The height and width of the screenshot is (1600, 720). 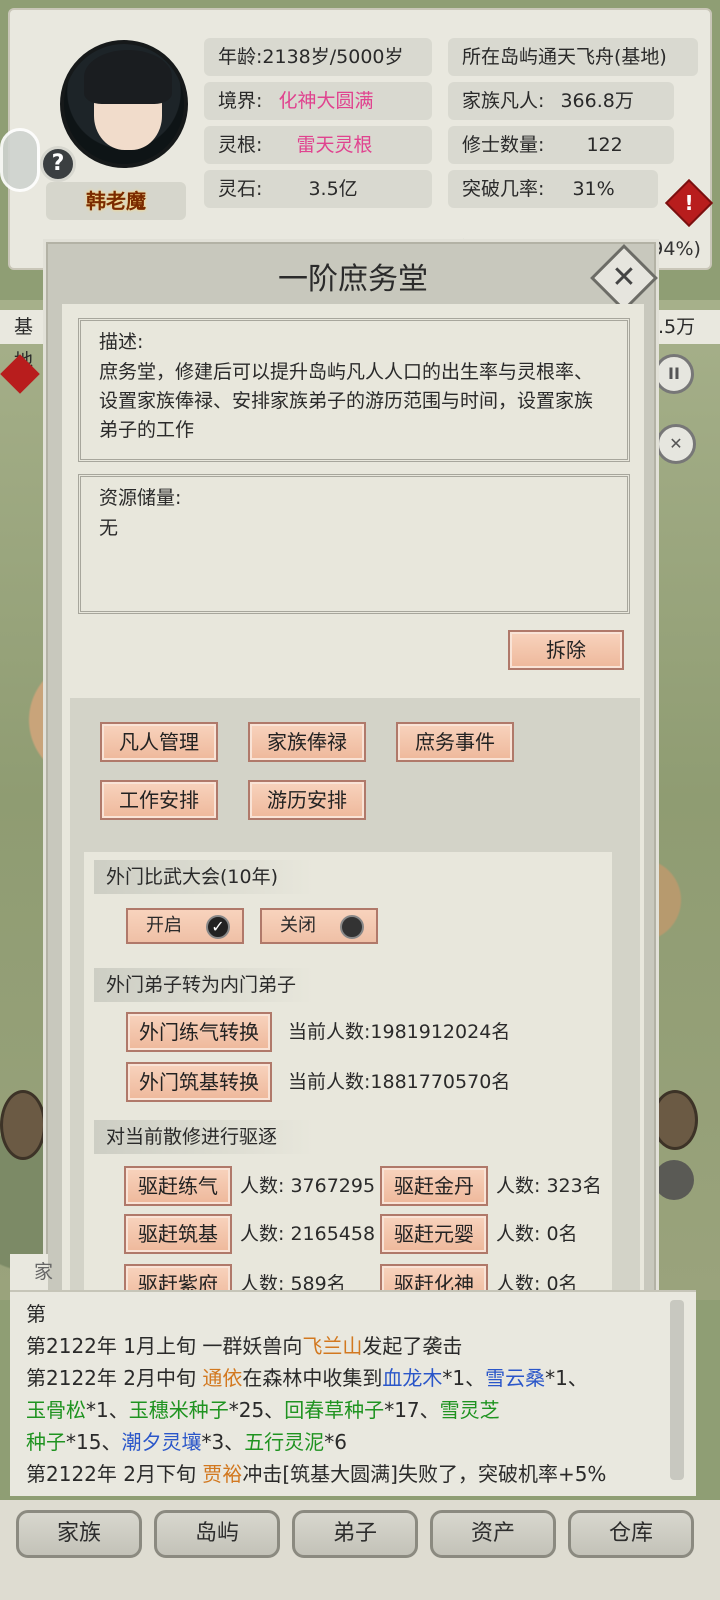 I want to click on cultivators-value: 122, so click(x=604, y=145).